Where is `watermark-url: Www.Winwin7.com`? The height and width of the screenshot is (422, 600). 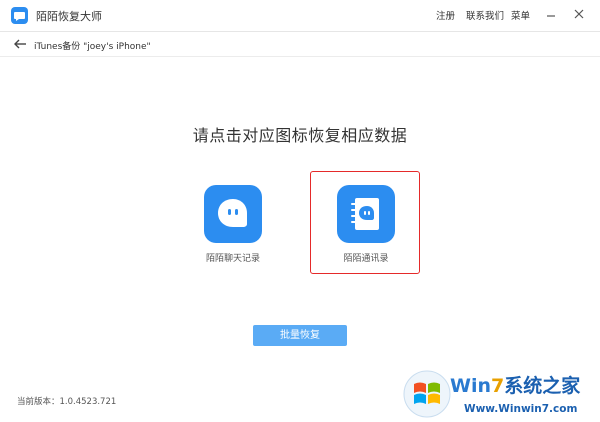
watermark-url: Www.Winwin7.com is located at coordinates (521, 409).